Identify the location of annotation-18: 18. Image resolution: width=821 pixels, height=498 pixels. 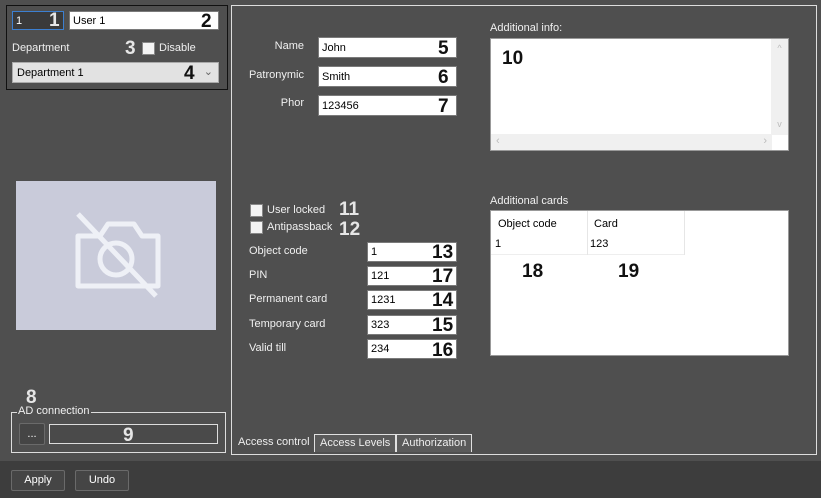
(533, 271).